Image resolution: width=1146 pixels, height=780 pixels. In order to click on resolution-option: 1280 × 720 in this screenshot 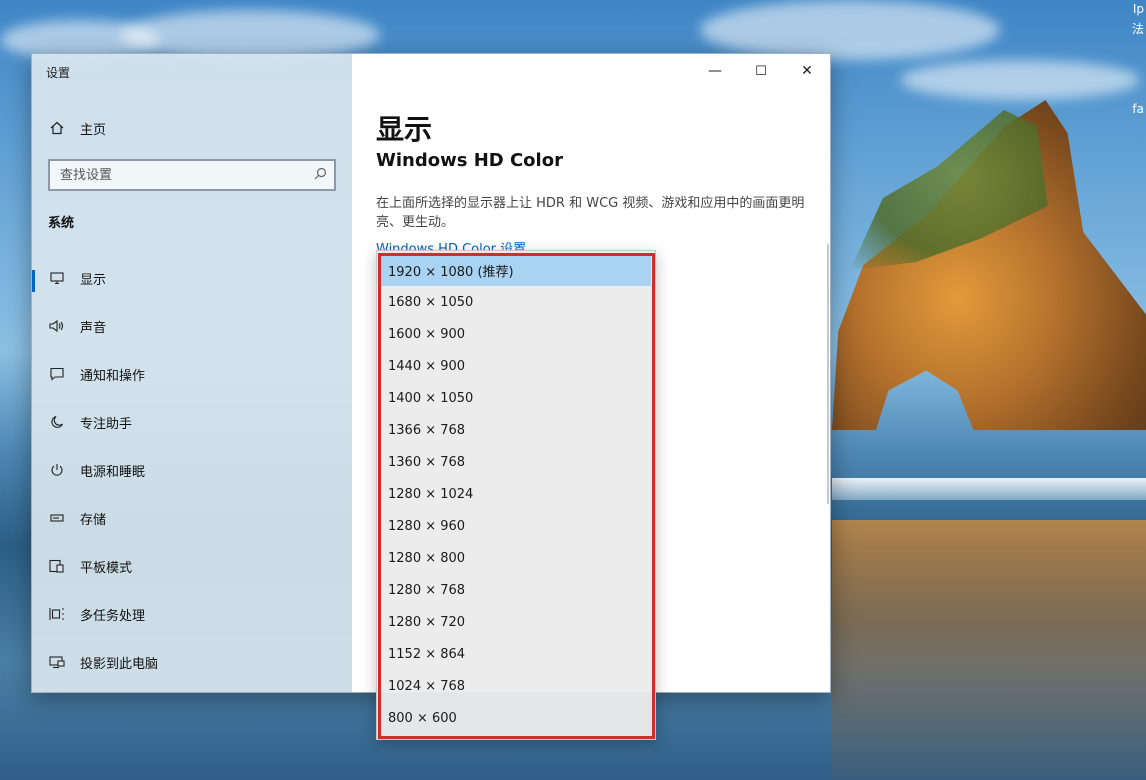, I will do `click(516, 622)`.